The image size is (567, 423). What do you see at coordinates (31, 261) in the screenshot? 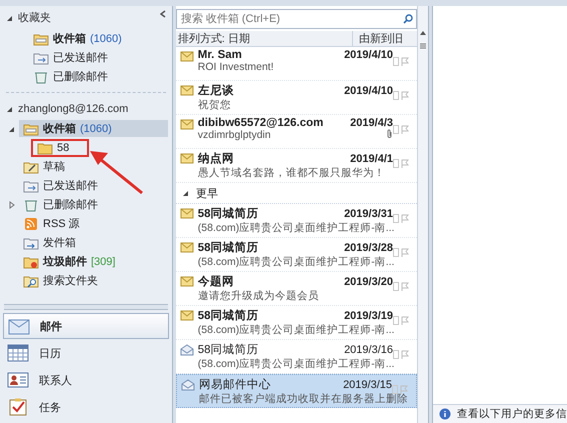
I see `junk-folder-icon` at bounding box center [31, 261].